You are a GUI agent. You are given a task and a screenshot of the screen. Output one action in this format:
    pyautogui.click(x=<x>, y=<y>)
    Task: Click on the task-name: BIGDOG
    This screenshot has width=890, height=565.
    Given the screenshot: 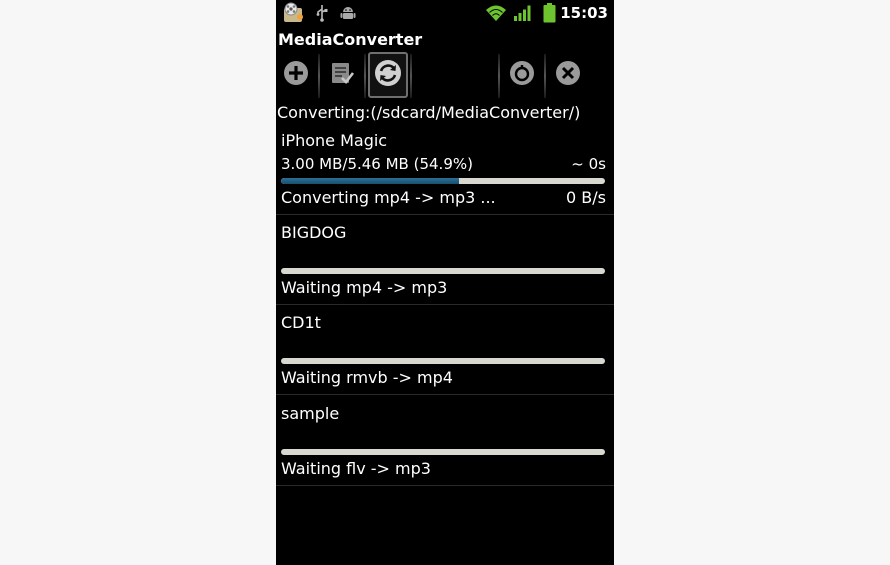 What is the action you would take?
    pyautogui.click(x=314, y=232)
    